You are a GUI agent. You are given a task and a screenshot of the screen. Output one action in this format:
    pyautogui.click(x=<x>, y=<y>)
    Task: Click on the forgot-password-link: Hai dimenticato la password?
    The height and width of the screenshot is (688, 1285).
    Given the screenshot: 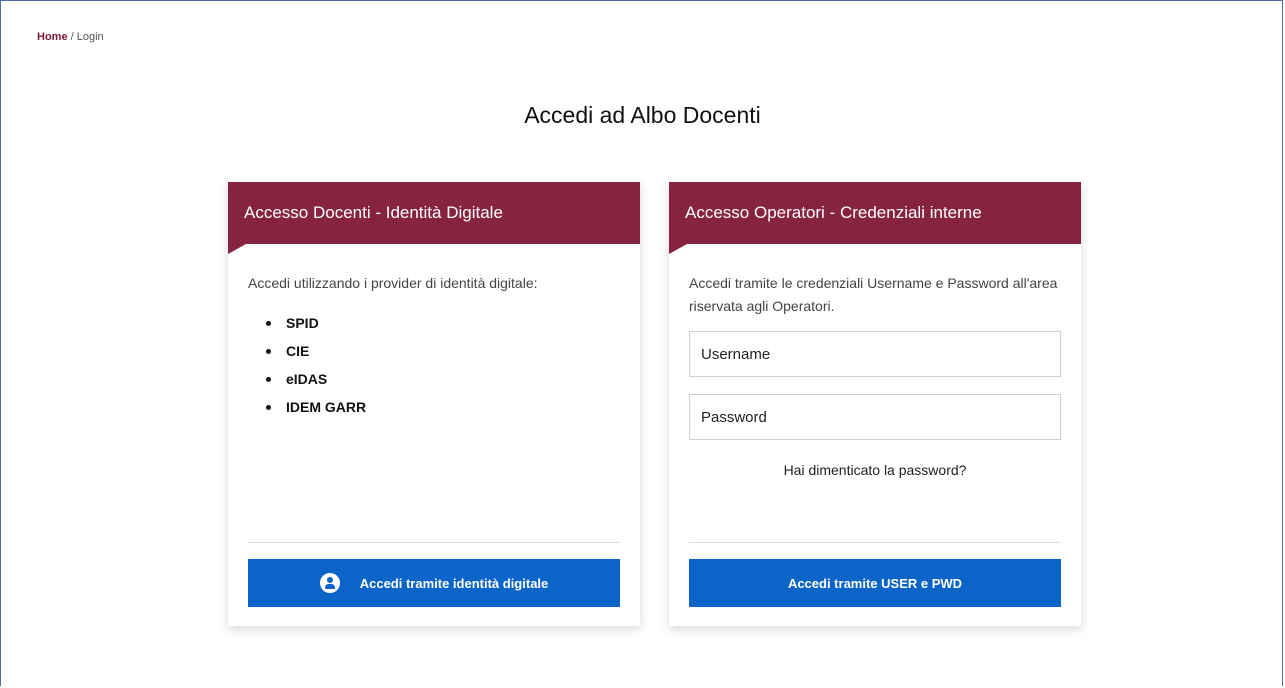 What is the action you would take?
    pyautogui.click(x=875, y=470)
    